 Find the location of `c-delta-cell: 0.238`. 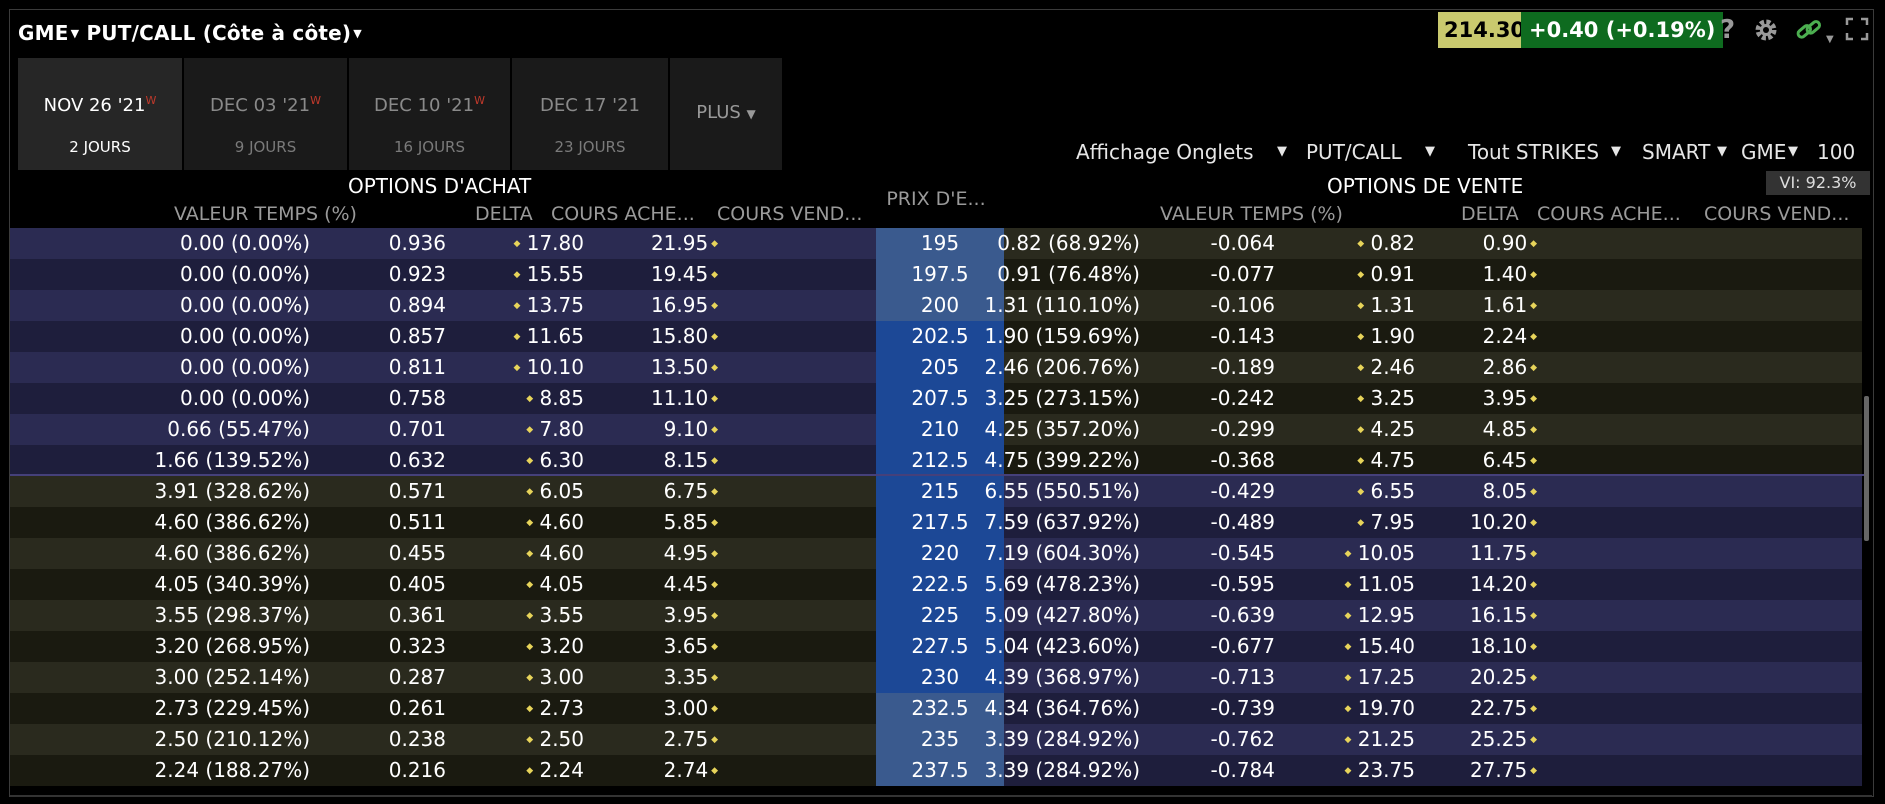

c-delta-cell: 0.238 is located at coordinates (396, 739).